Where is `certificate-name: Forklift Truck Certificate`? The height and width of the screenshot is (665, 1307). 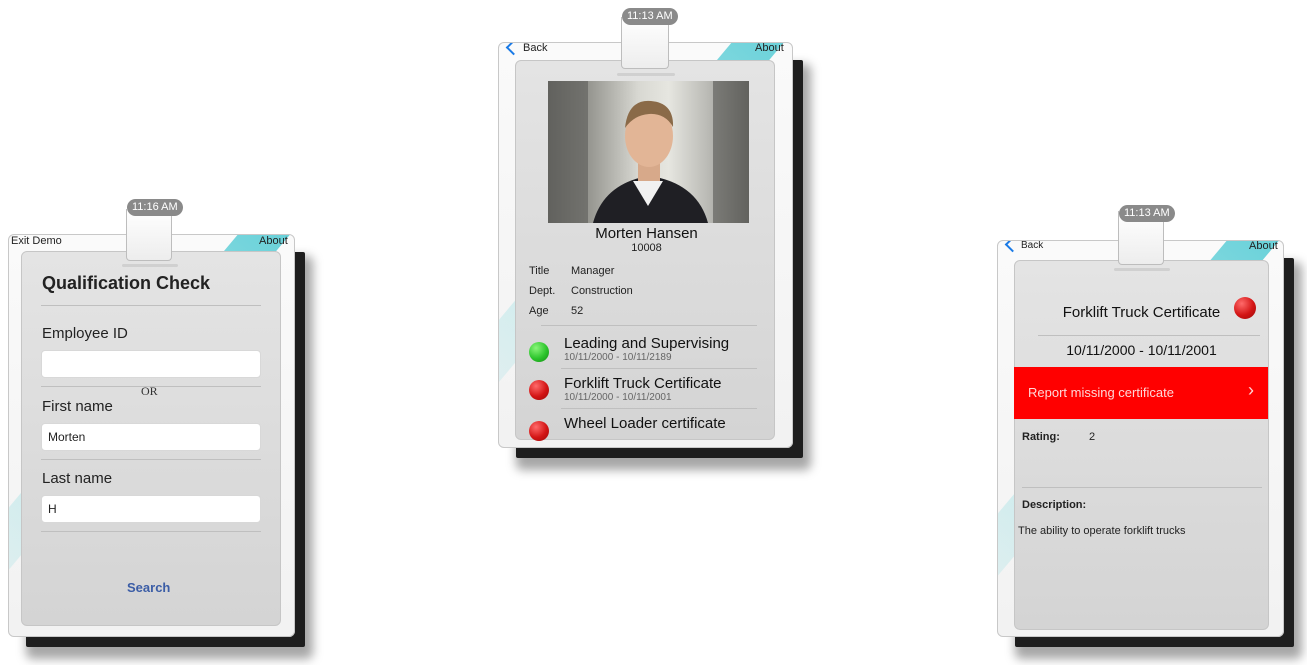 certificate-name: Forklift Truck Certificate is located at coordinates (643, 383).